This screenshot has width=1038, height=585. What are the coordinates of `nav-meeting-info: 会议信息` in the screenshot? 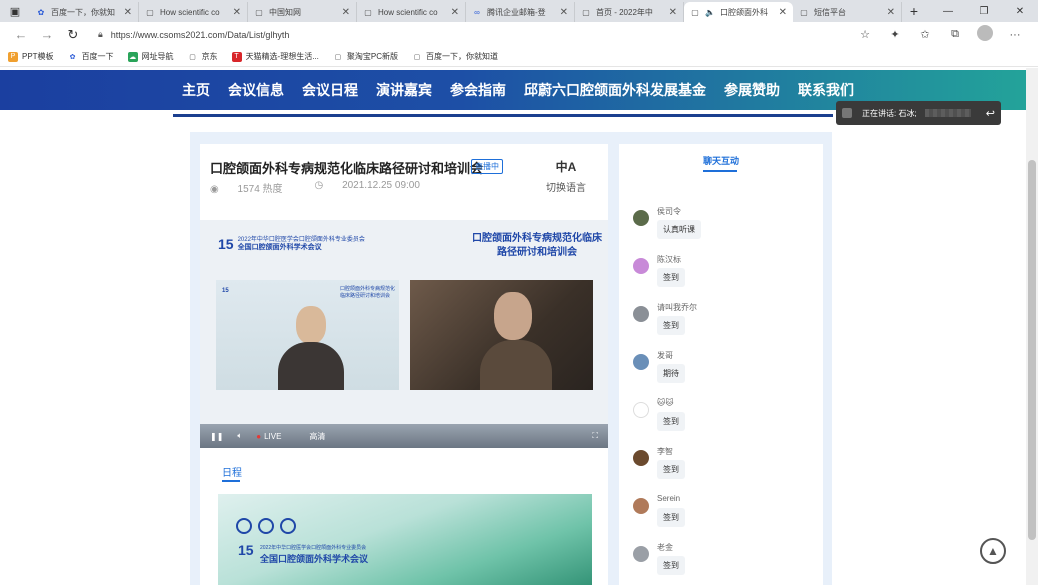 It's located at (256, 90).